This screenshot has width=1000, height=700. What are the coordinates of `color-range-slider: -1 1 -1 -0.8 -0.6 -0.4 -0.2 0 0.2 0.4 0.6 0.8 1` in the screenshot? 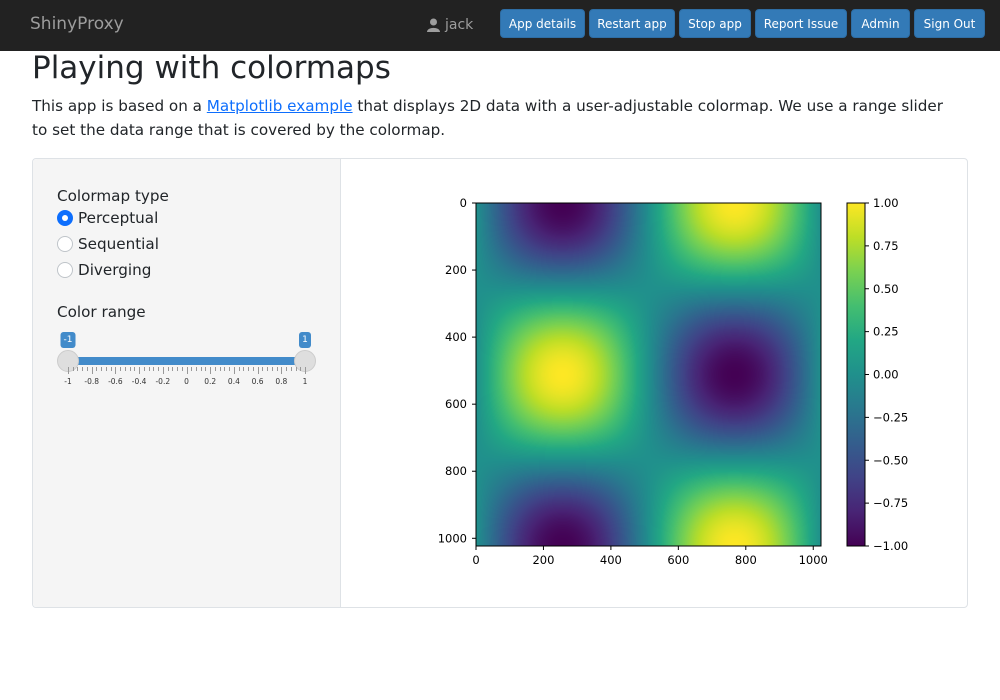 It's located at (188, 360).